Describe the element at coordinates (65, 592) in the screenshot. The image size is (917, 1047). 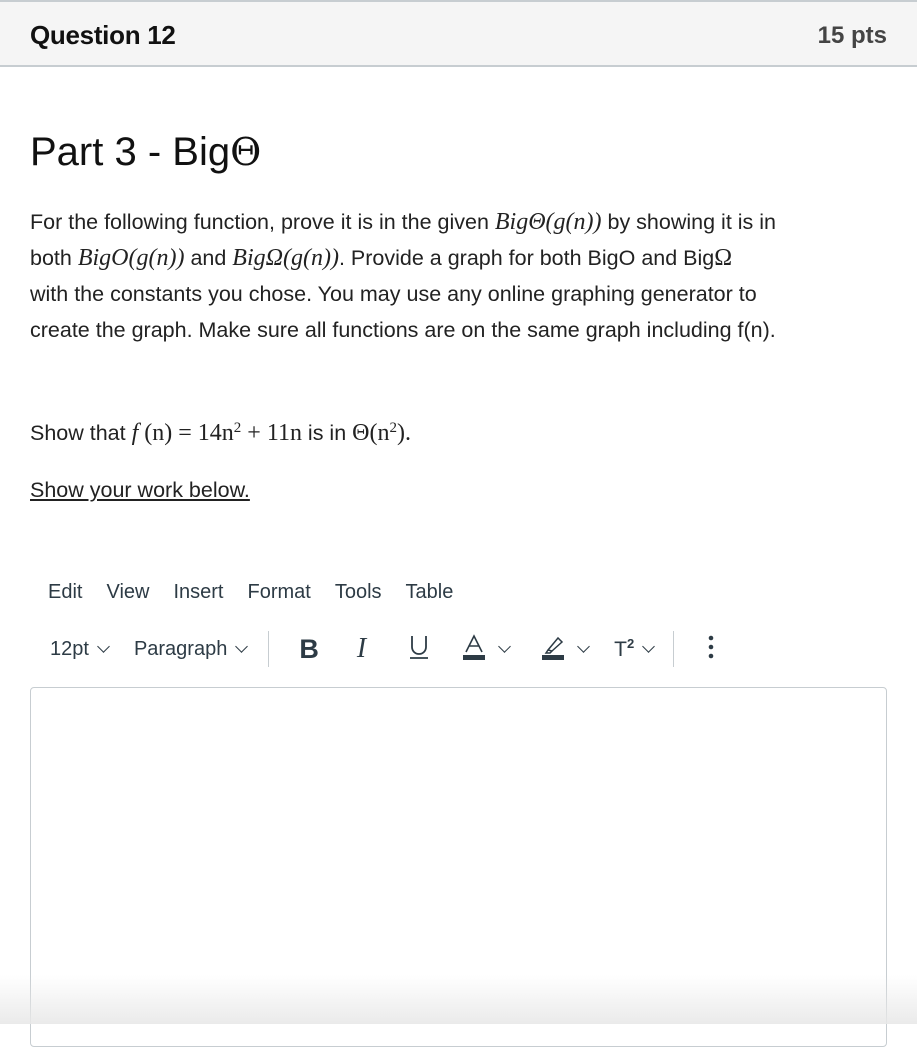
I see `menu-edit: Edit` at that location.